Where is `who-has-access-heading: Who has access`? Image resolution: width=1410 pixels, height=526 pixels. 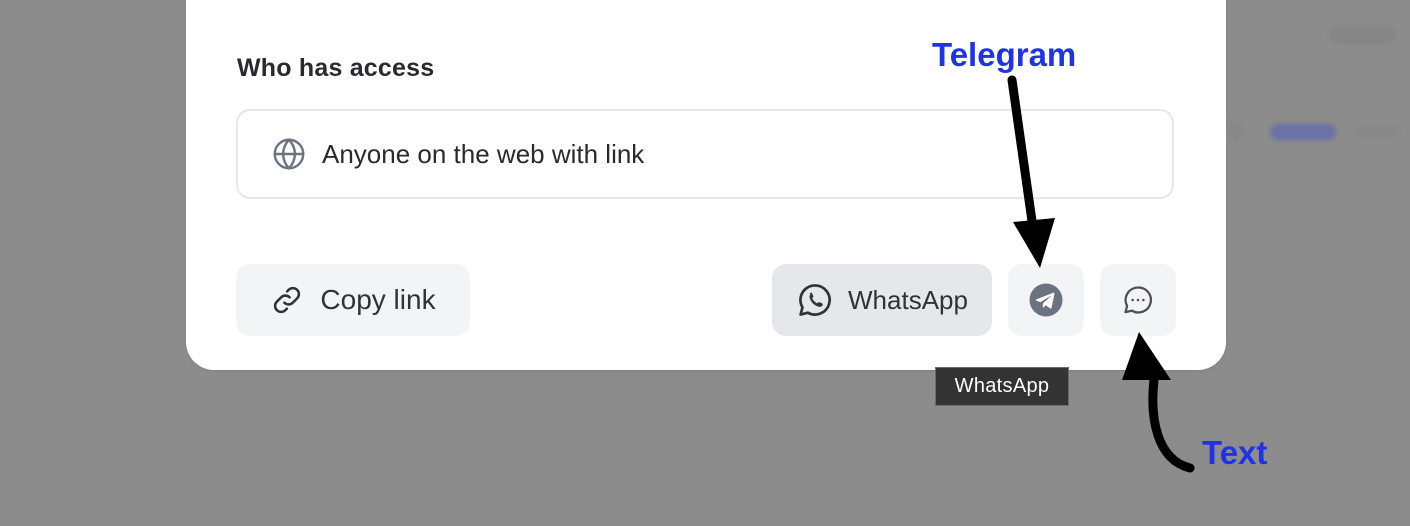 who-has-access-heading: Who has access is located at coordinates (336, 68).